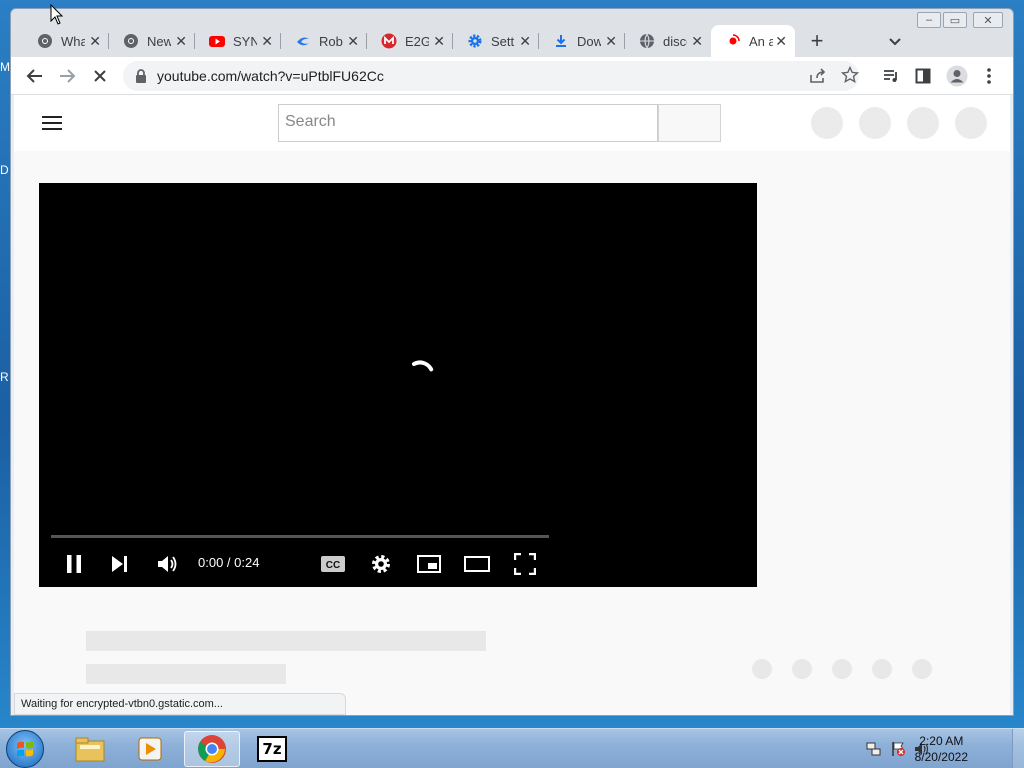 The height and width of the screenshot is (768, 1024). What do you see at coordinates (955, 20) in the screenshot?
I see `restore-button: ▭` at bounding box center [955, 20].